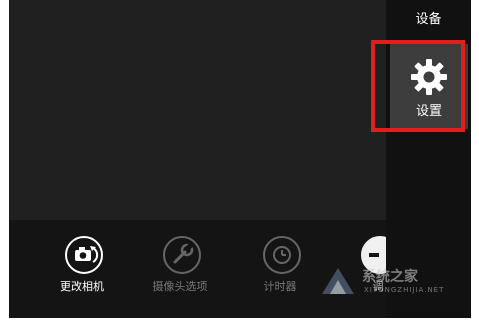 This screenshot has height=325, width=479. Describe the element at coordinates (180, 286) in the screenshot. I see `camera-options-label: 摄像头选项` at that location.